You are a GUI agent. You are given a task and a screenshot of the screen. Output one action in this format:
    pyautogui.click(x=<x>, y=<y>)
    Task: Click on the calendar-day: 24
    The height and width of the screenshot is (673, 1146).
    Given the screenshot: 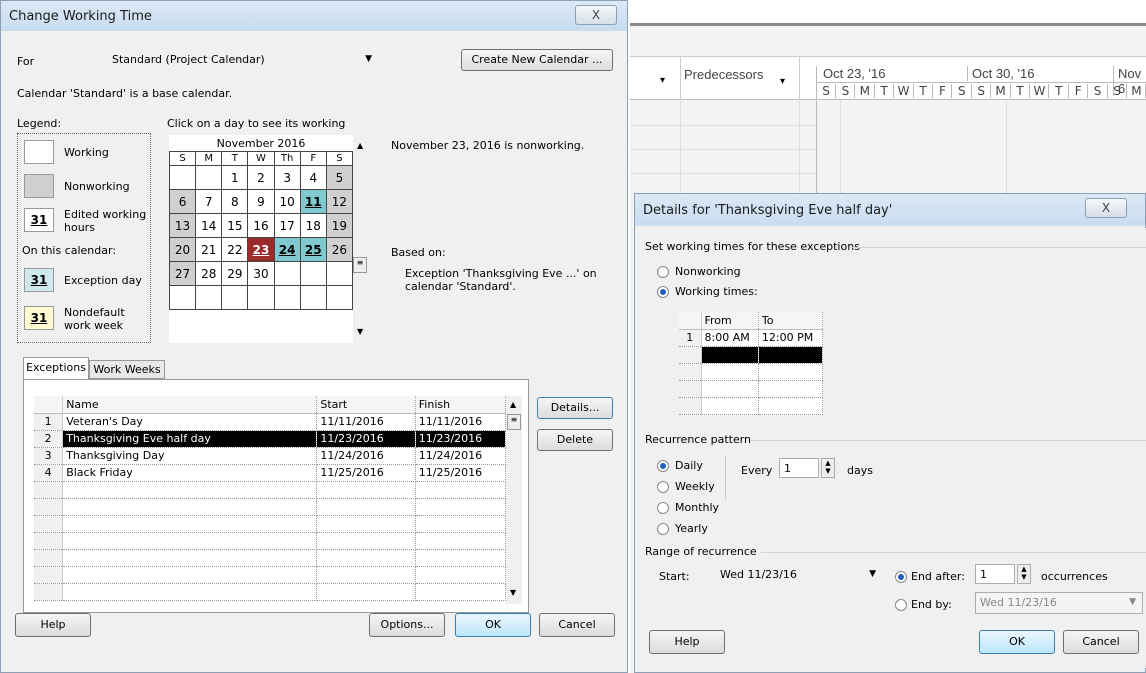 What is the action you would take?
    pyautogui.click(x=287, y=249)
    